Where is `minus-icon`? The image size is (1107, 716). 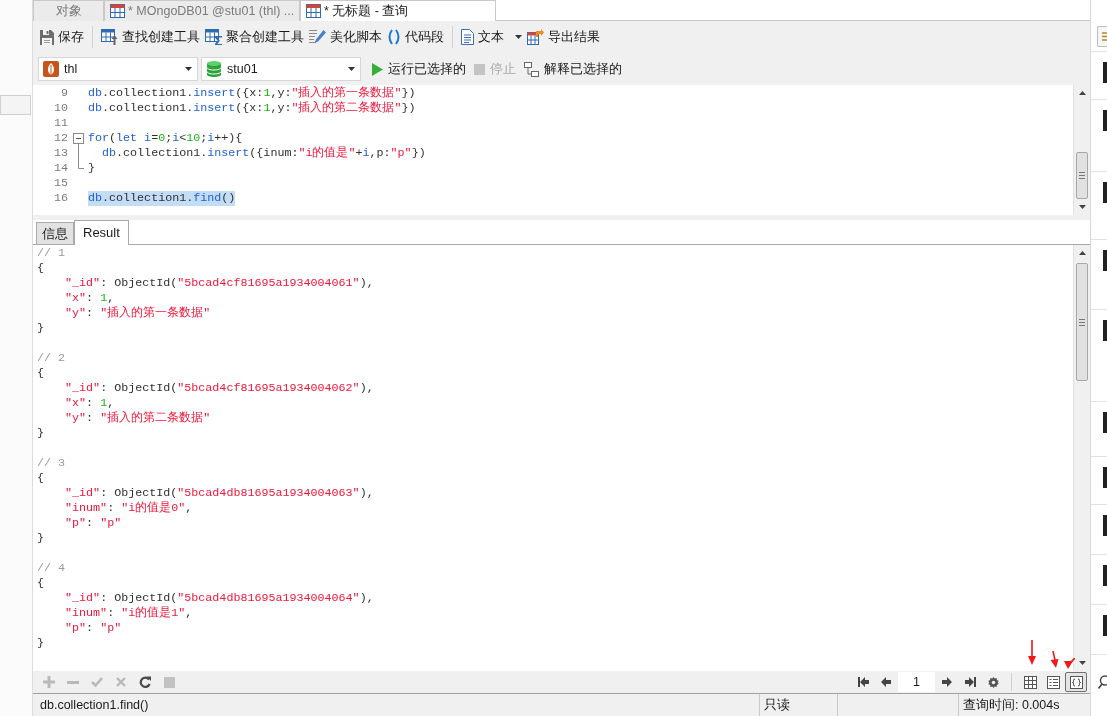 minus-icon is located at coordinates (73, 682).